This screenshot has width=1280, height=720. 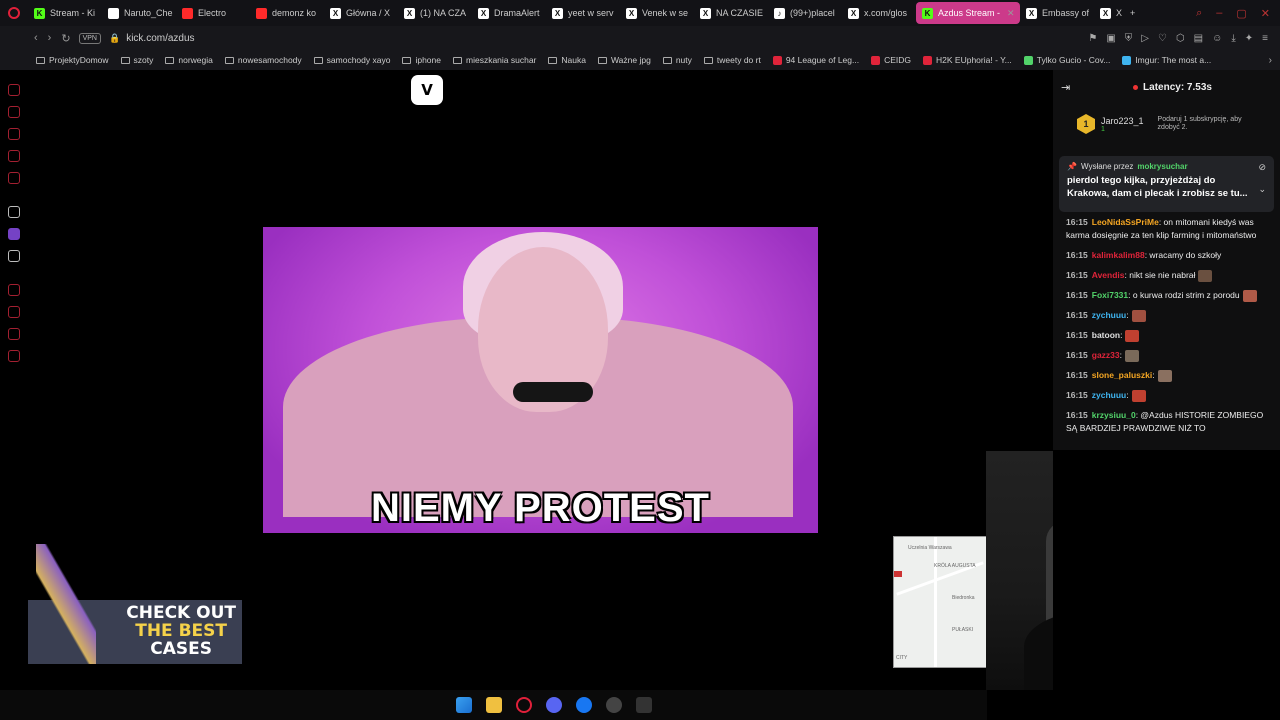 What do you see at coordinates (1249, 38) in the screenshot?
I see `ai-icon: ✦` at bounding box center [1249, 38].